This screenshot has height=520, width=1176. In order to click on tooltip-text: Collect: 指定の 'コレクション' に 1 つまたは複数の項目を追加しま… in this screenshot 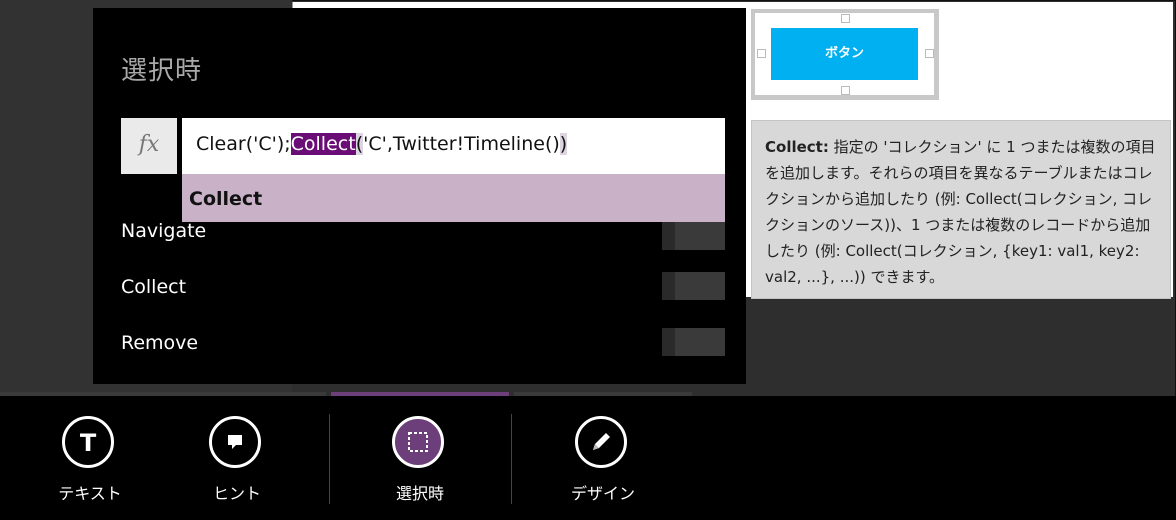, I will do `click(965, 212)`.